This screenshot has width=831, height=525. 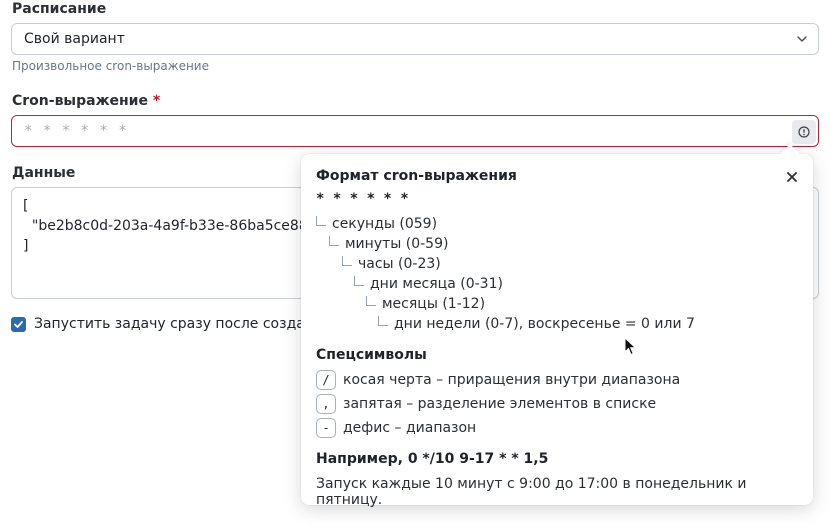 What do you see at coordinates (416, 176) in the screenshot?
I see `popover-title: Формат cron-выражения` at bounding box center [416, 176].